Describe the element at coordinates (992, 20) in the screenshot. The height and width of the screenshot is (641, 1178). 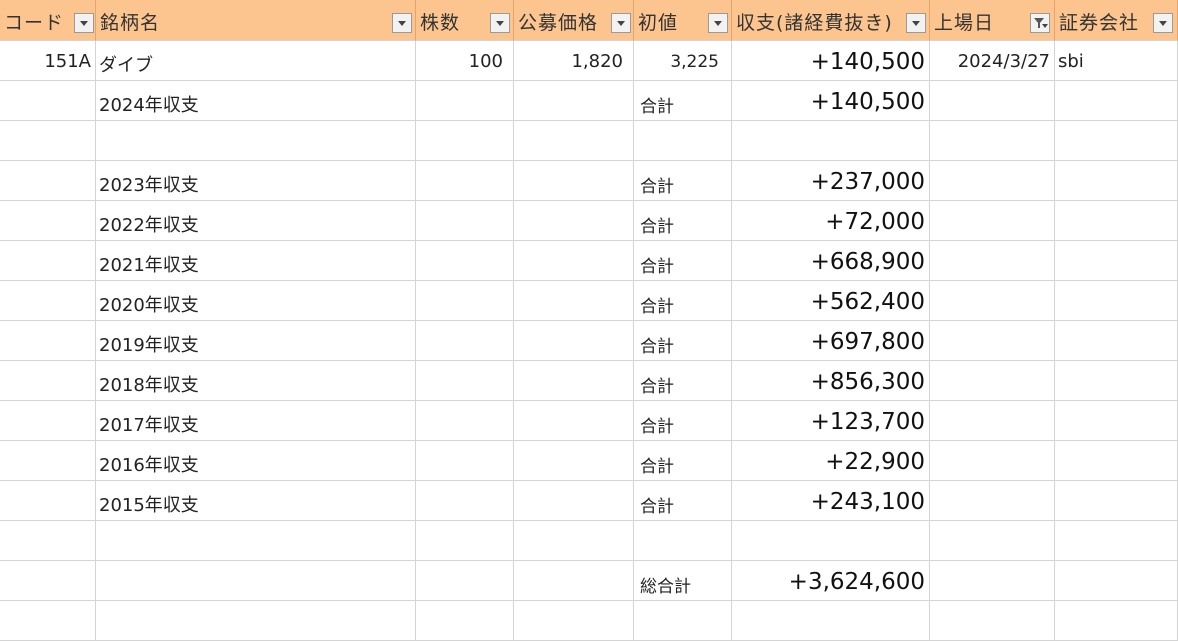
I see `header-cell-listing-date: 上場日` at that location.